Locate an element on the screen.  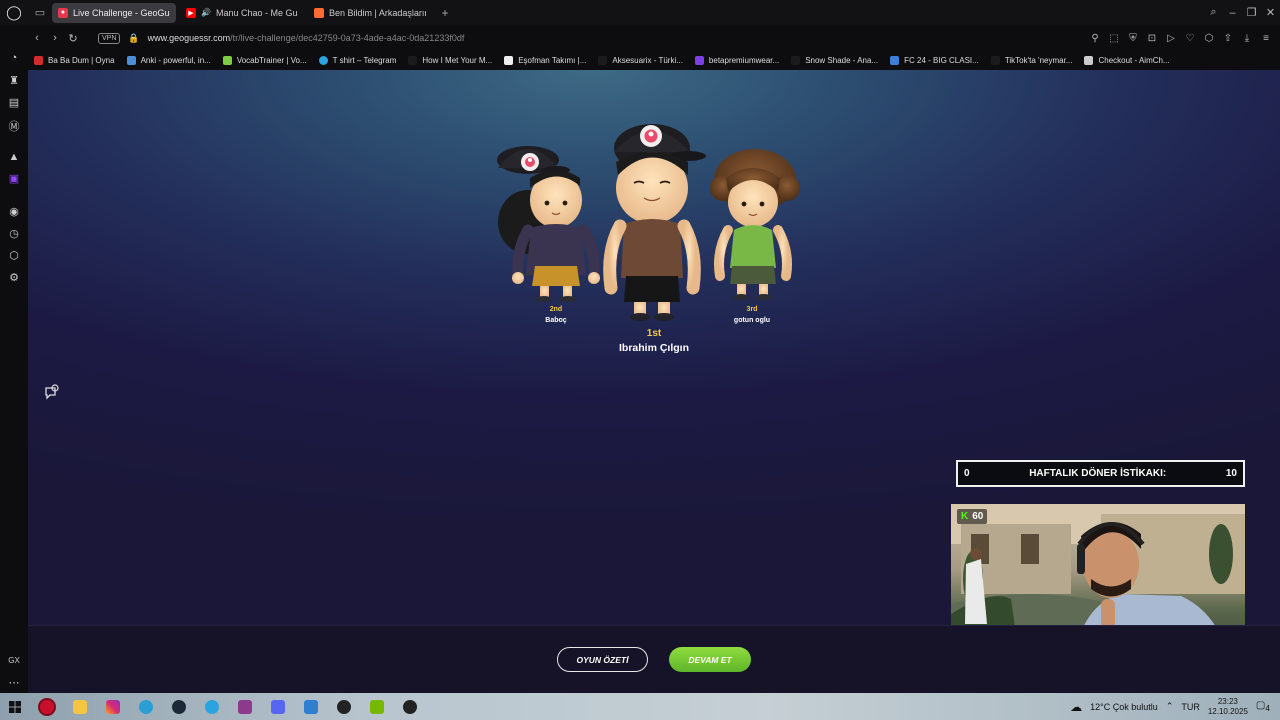
weekly-doner-widget: 0 HAFTALIK DÖNER İSTİKAKI: 10 is located at coordinates (1100, 473).